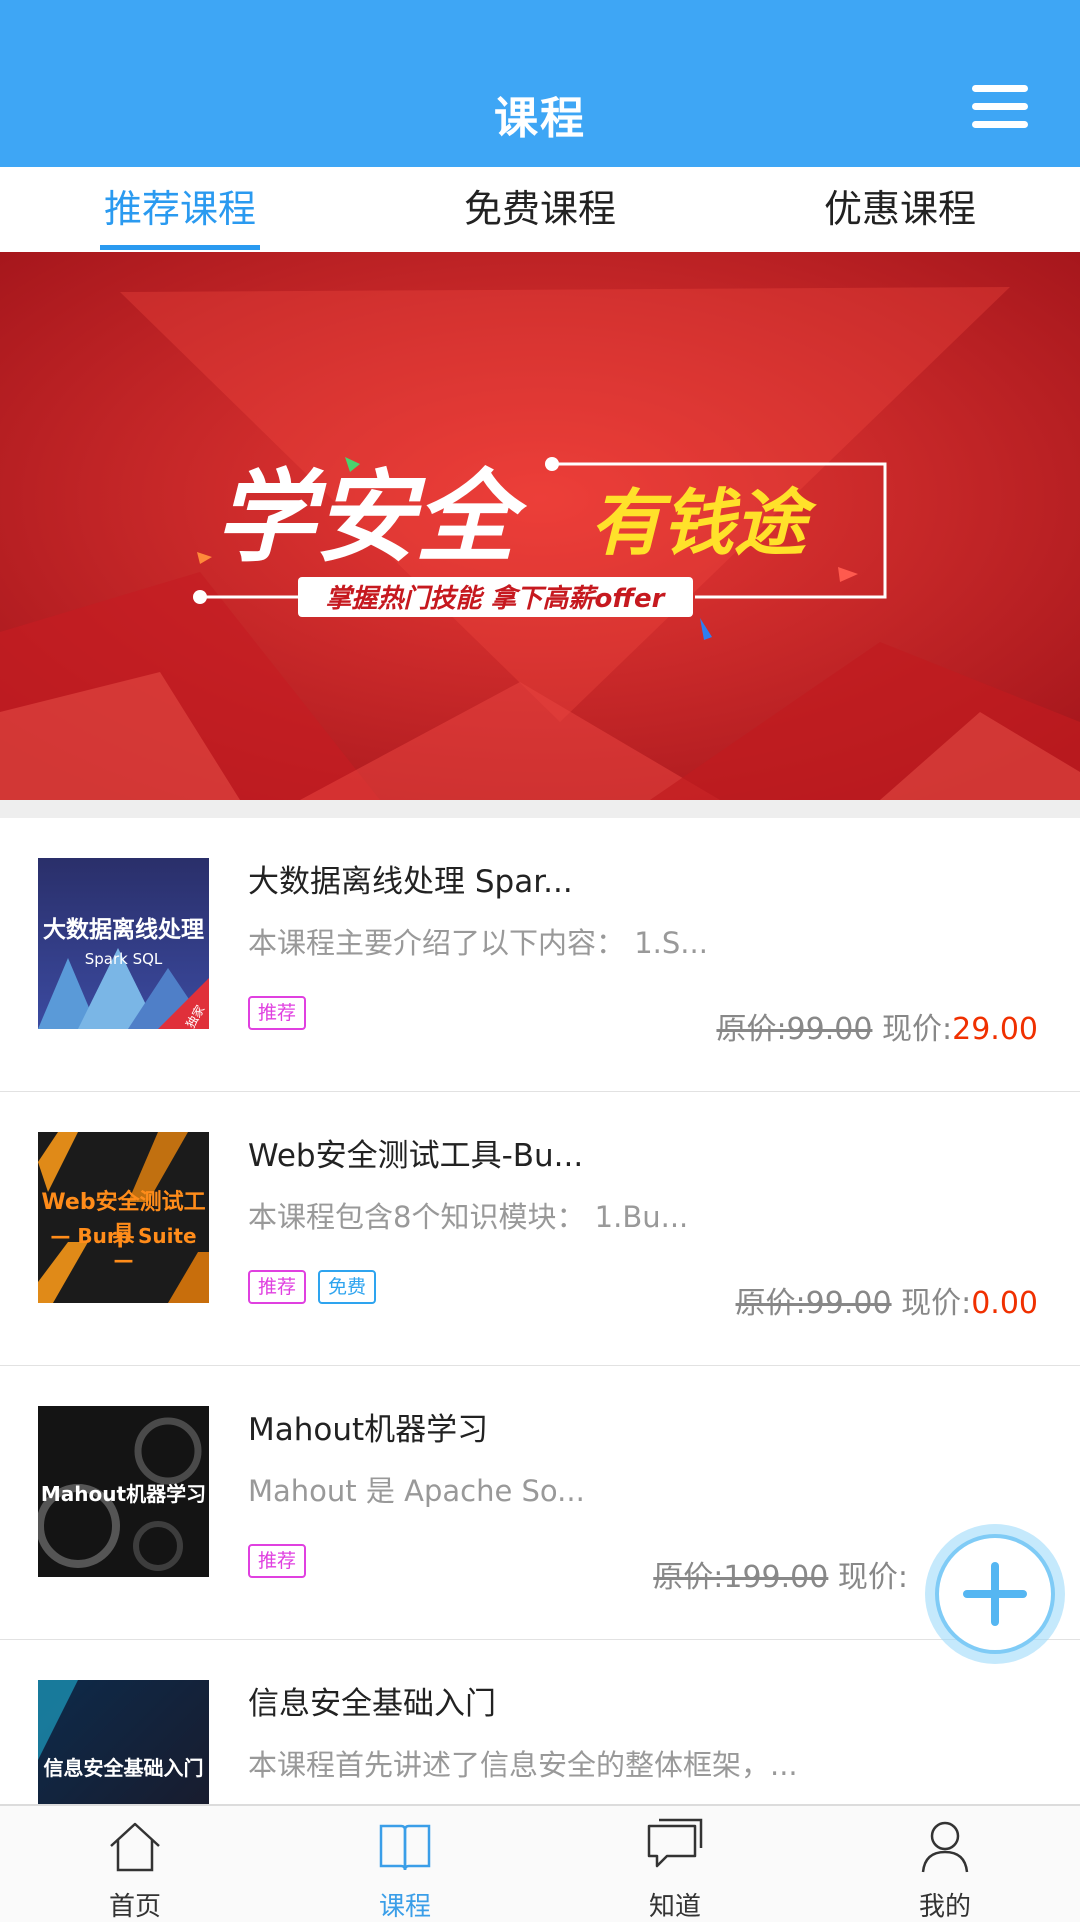 This screenshot has width=1080, height=1923. I want to click on tab-label: 优惠课程, so click(899, 209).